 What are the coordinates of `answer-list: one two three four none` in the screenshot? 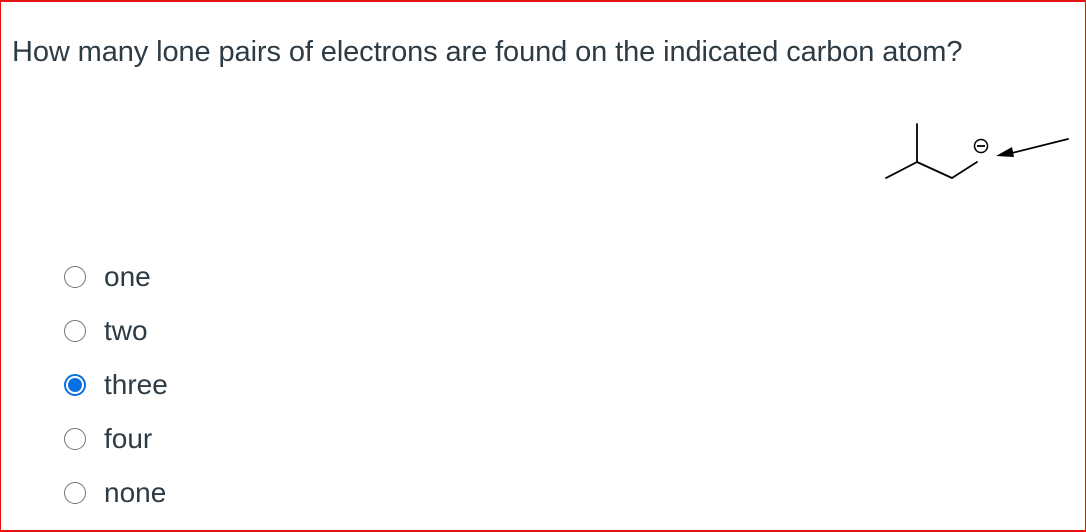 It's located at (116, 385).